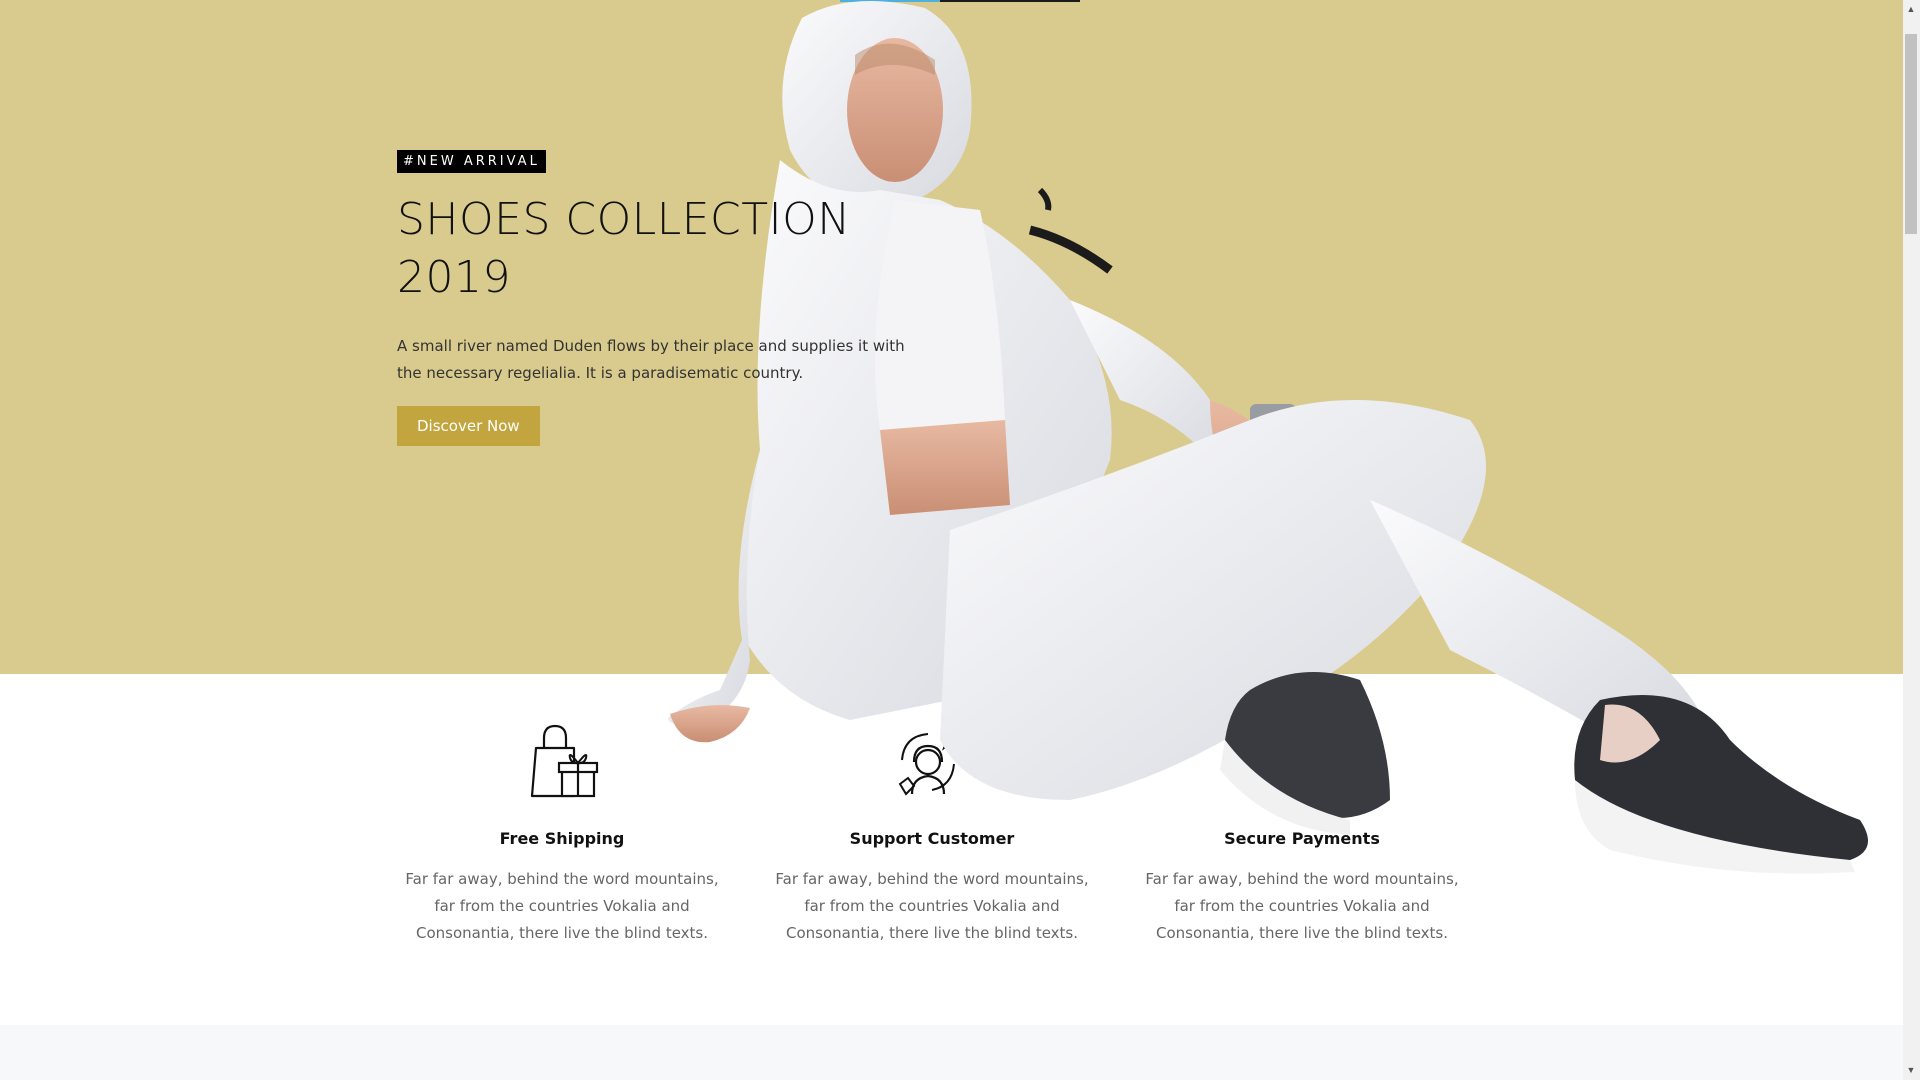 This screenshot has height=1080, width=1920. What do you see at coordinates (1911, 134) in the screenshot?
I see `scrollbar-thumb` at bounding box center [1911, 134].